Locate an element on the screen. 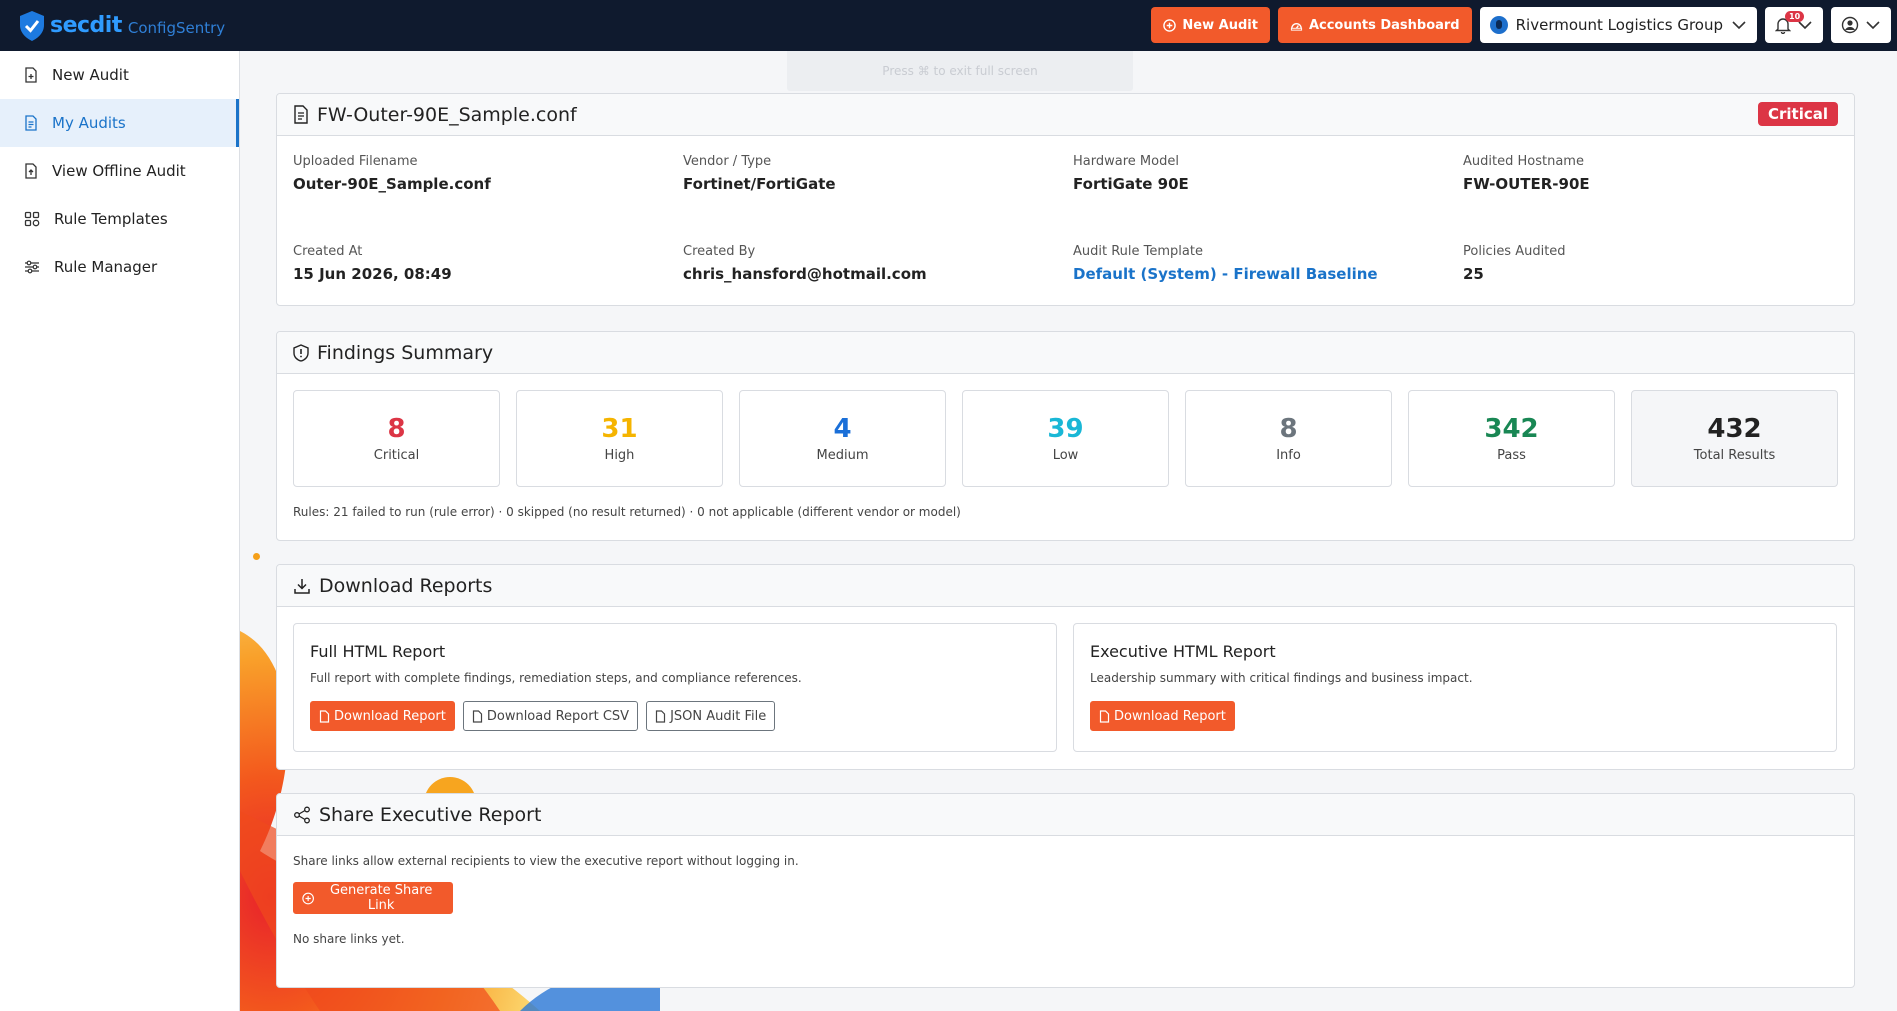  shield-check-icon is located at coordinates (32, 25).